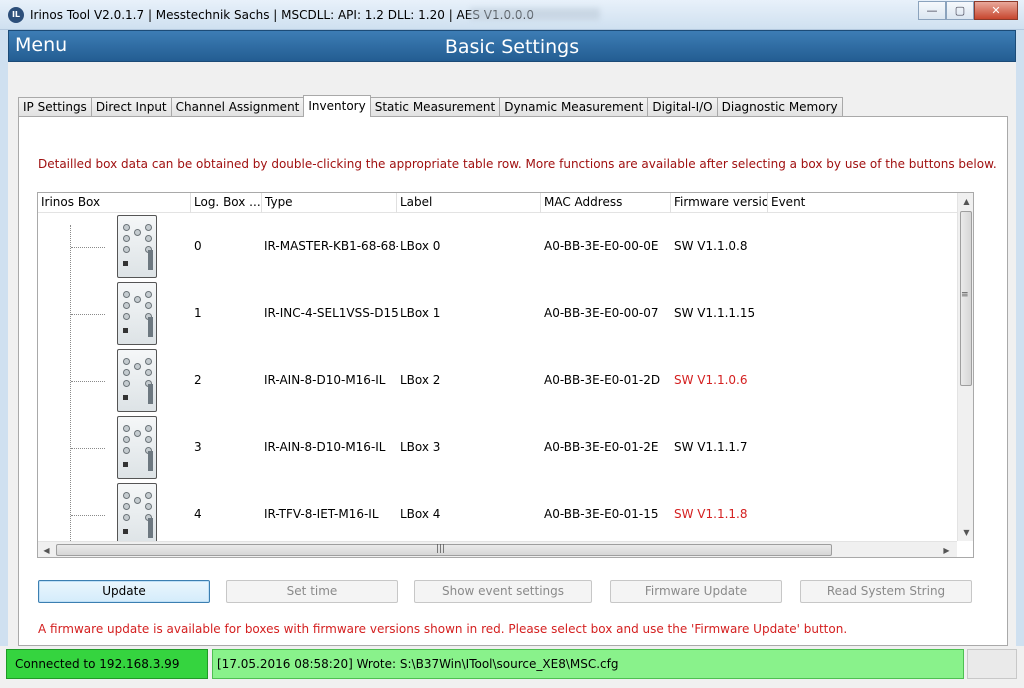 Image resolution: width=1024 pixels, height=688 pixels. Describe the element at coordinates (965, 201) in the screenshot. I see `scroll-up-arrow-icon: ▲` at that location.